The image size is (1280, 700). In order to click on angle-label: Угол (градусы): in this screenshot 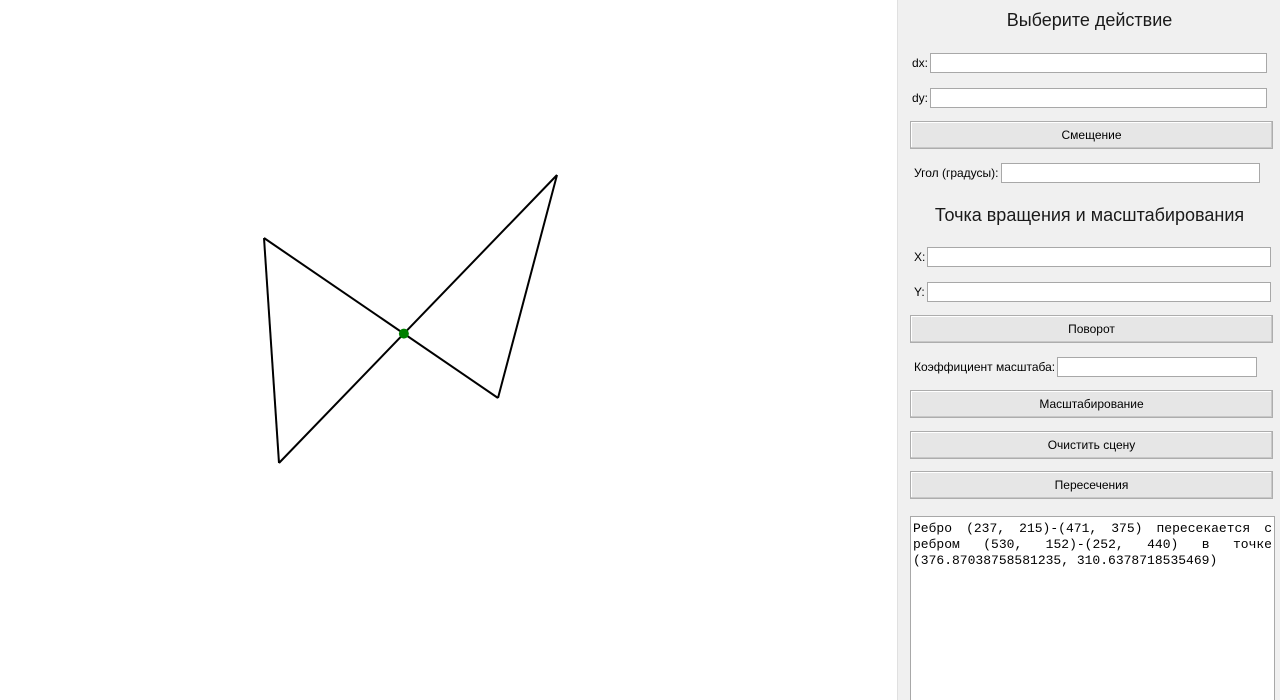, I will do `click(956, 173)`.